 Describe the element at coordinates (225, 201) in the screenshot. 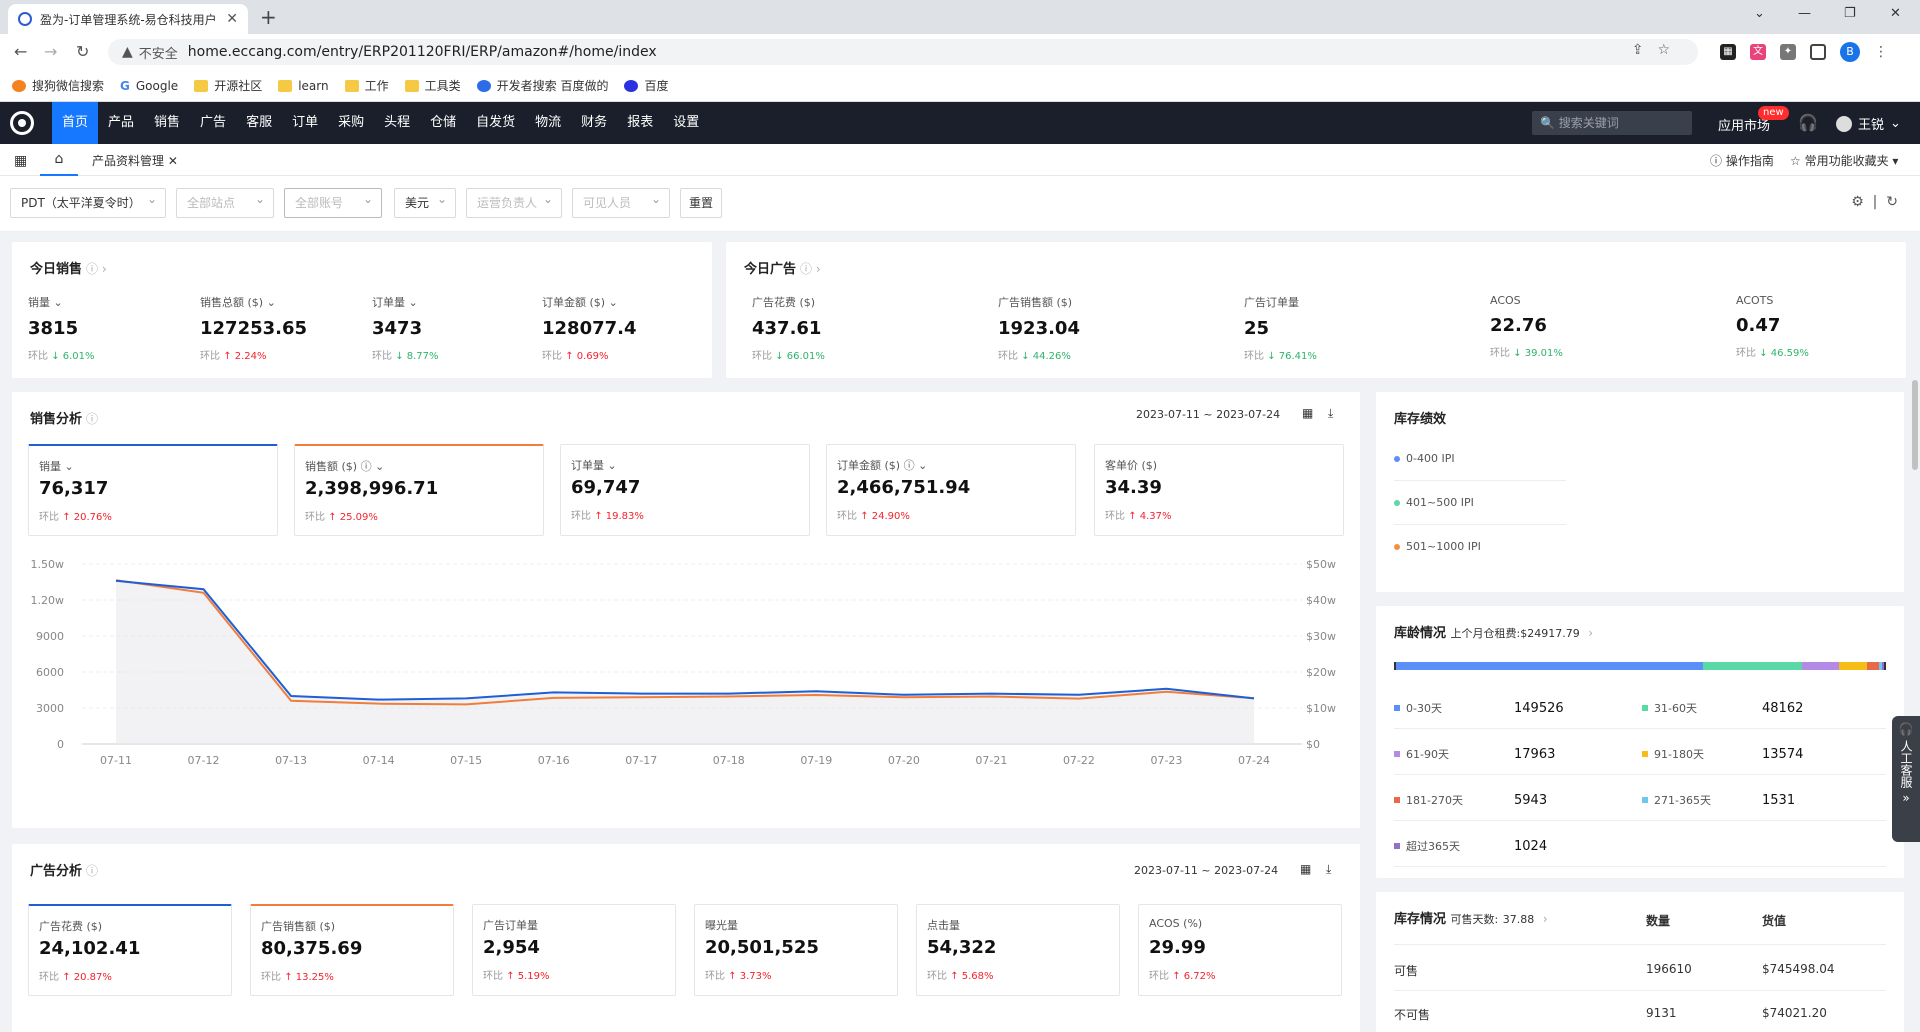

I see `site-select: 全部站点` at that location.